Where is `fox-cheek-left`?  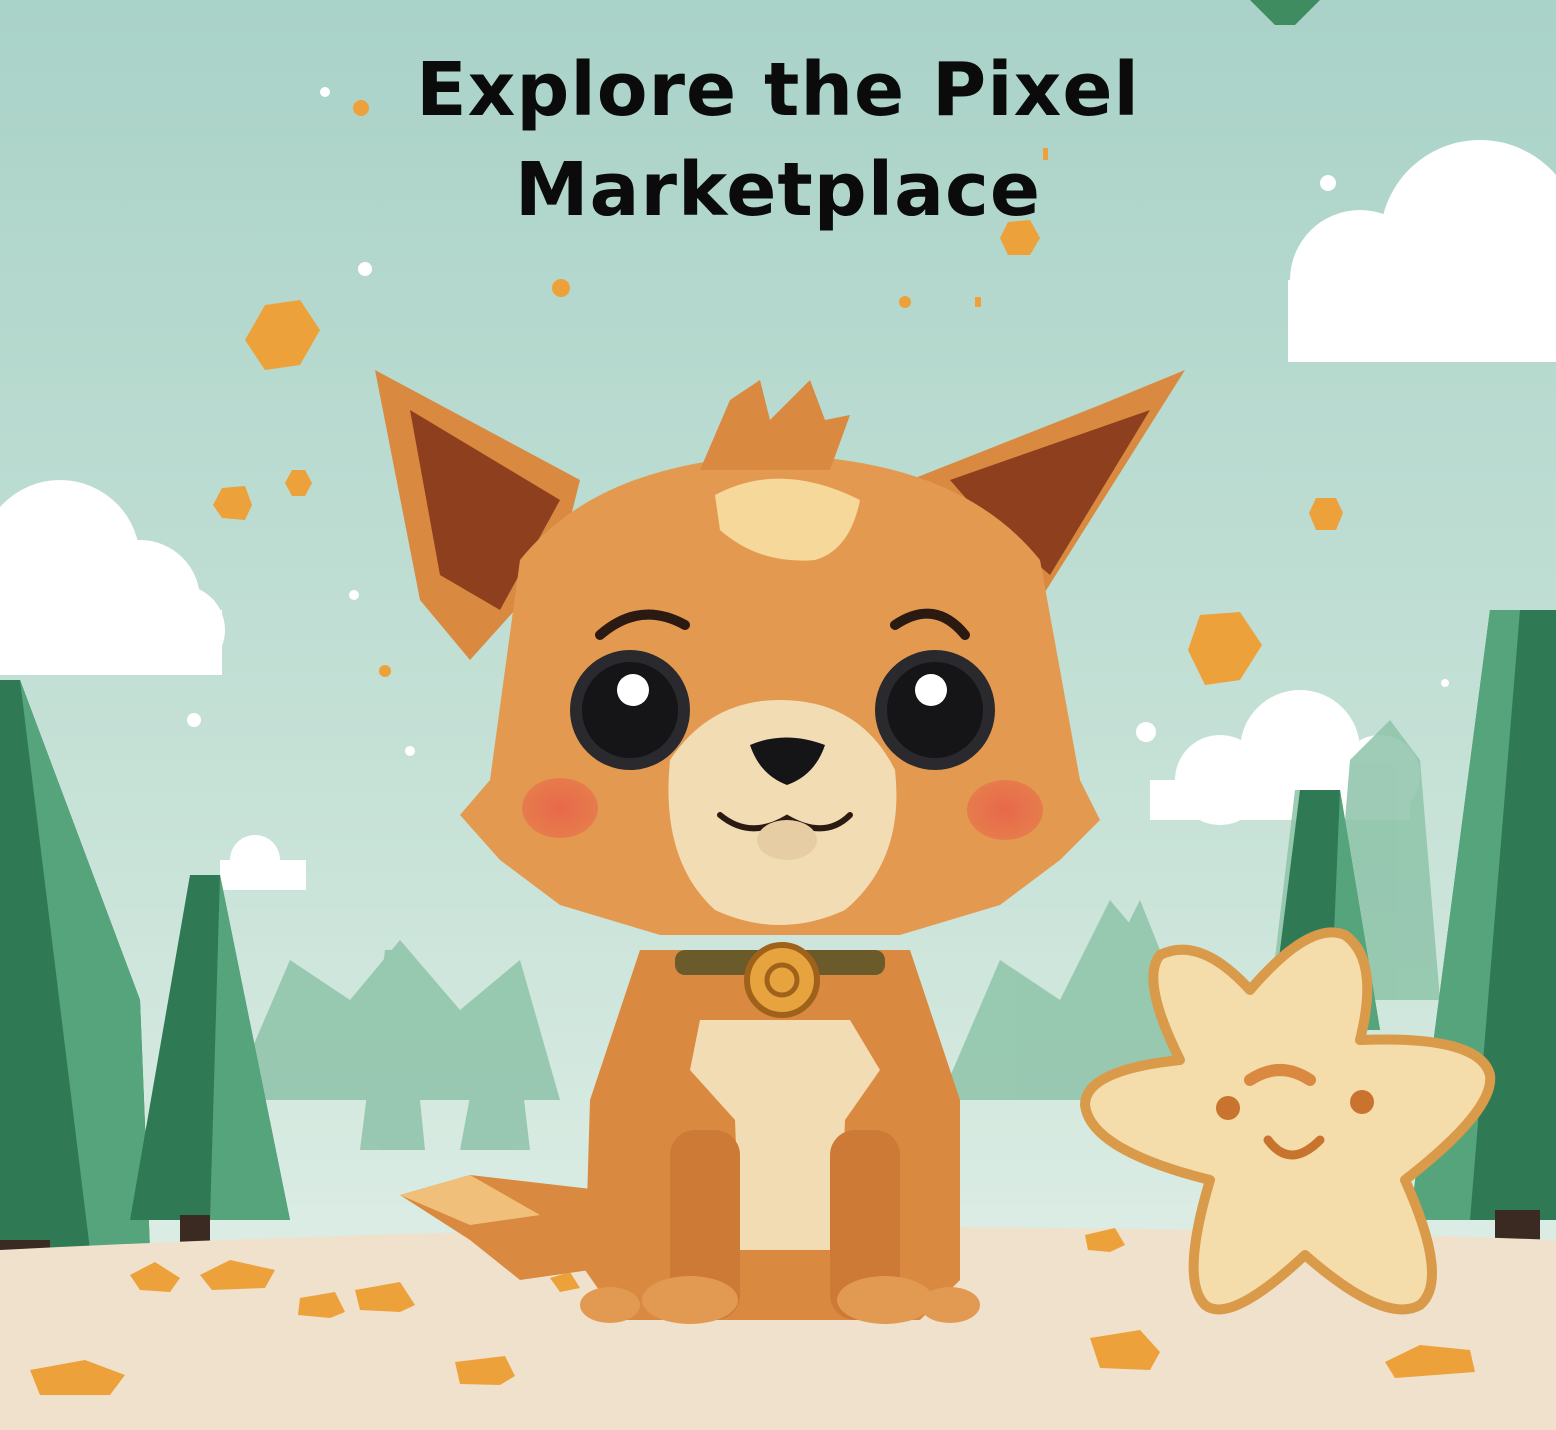
fox-cheek-left is located at coordinates (560, 808).